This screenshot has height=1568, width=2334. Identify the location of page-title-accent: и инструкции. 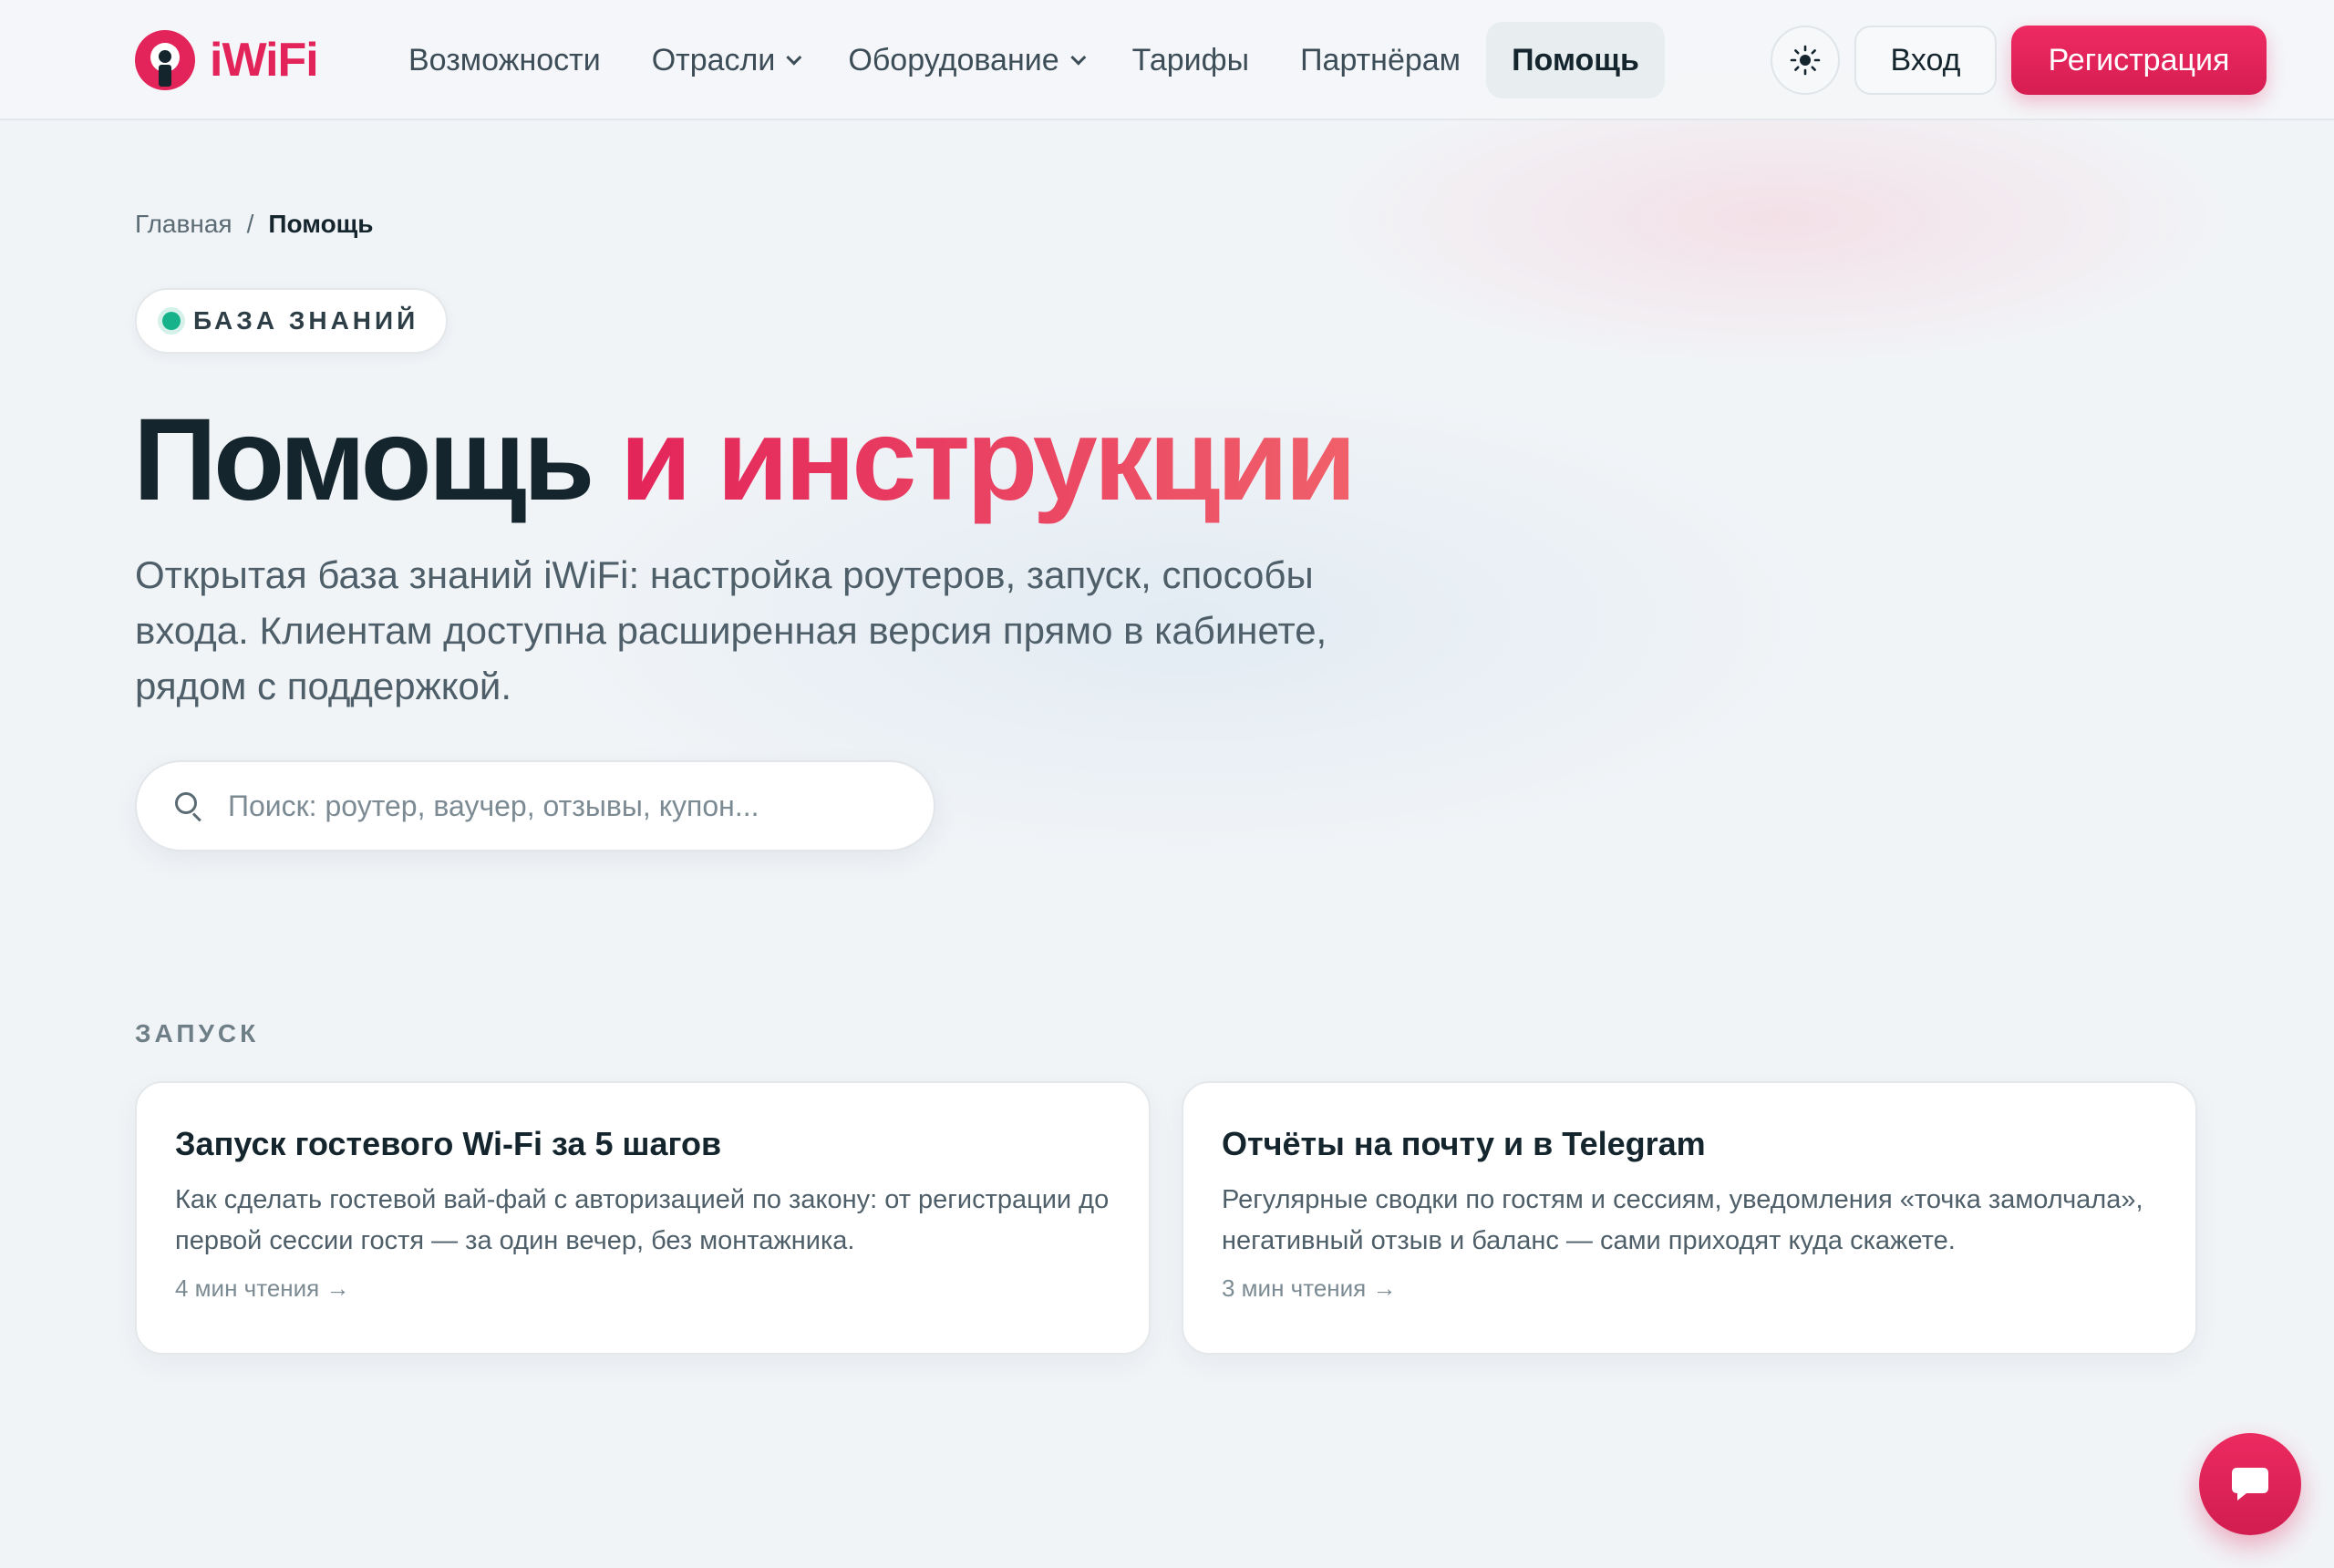
(988, 460).